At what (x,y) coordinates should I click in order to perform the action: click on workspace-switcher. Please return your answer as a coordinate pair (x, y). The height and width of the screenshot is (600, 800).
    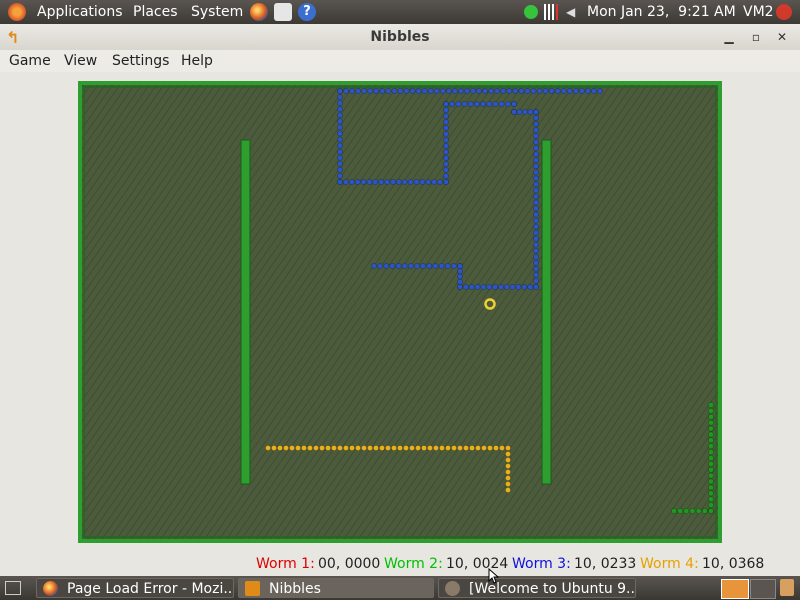
    Looking at the image, I should click on (763, 589).